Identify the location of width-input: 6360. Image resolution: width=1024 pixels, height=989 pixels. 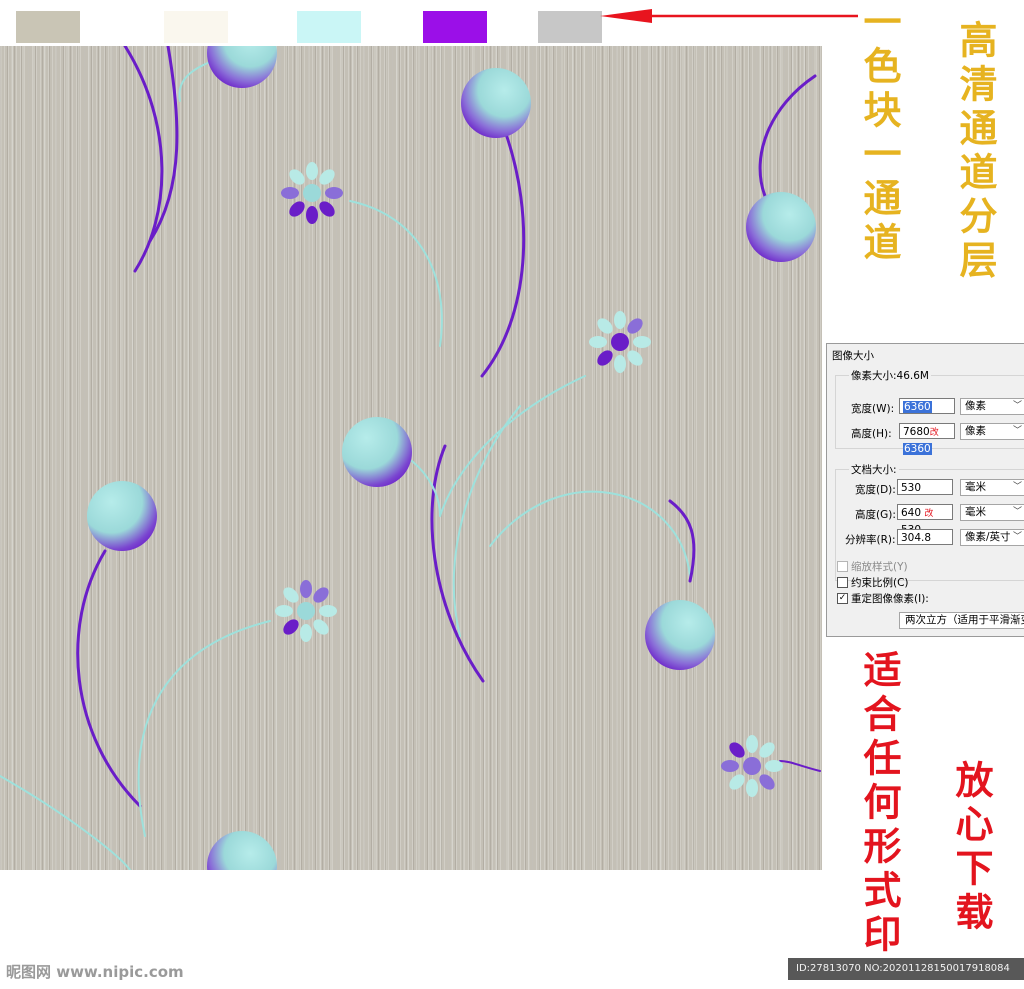
(927, 406).